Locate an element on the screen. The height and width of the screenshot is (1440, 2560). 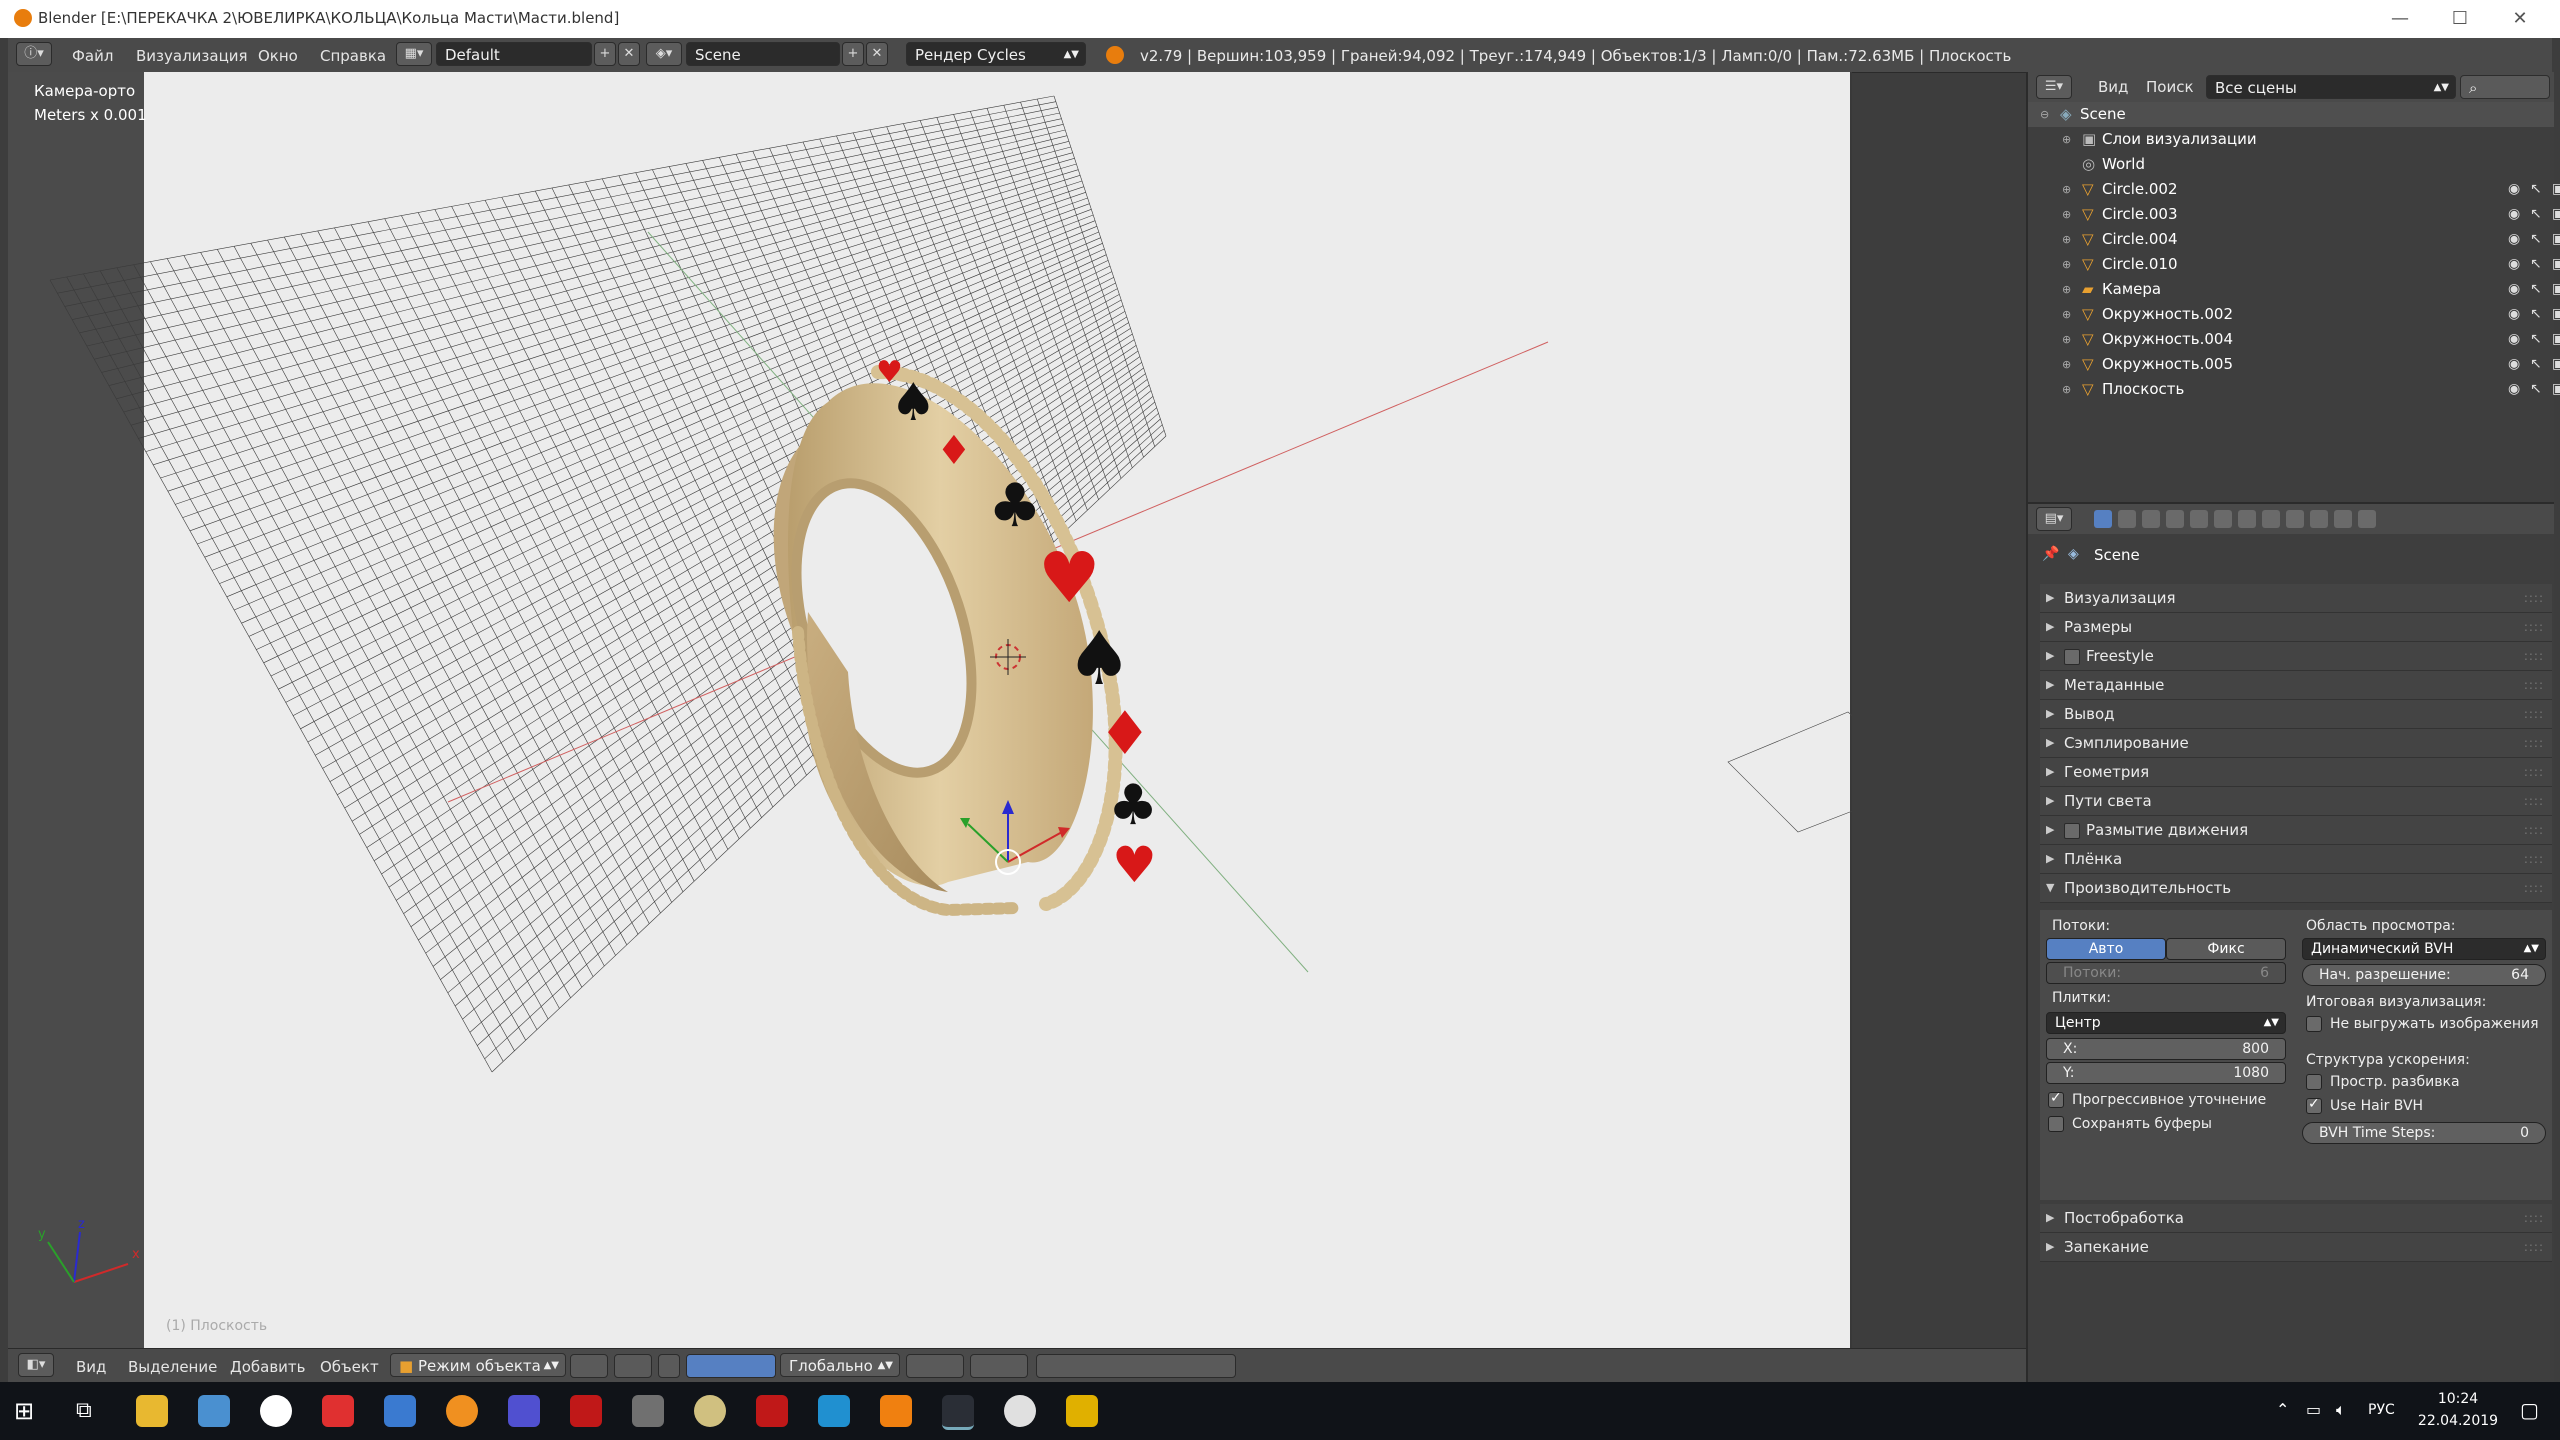
network-icon: ▭ is located at coordinates (2313, 1409).